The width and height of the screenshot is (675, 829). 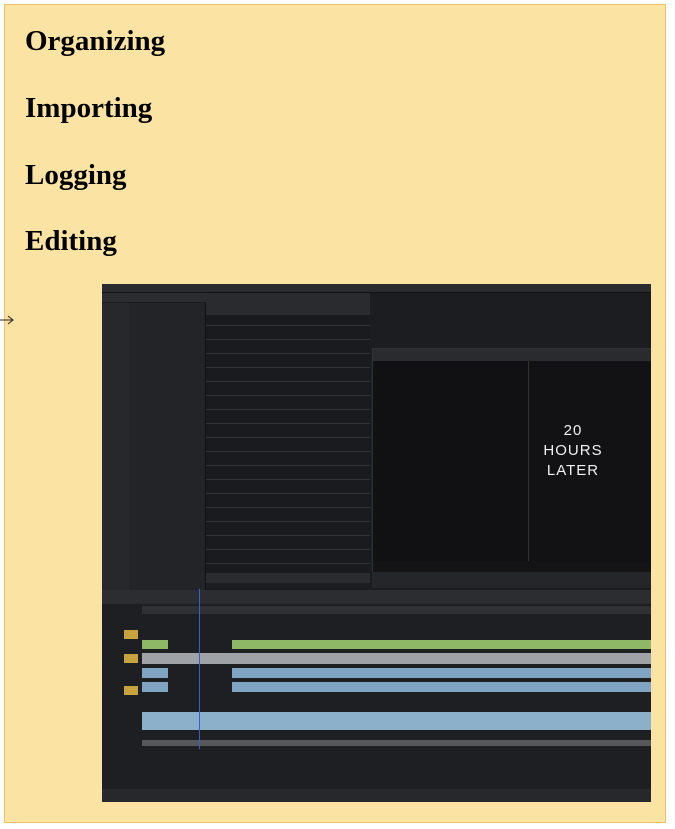 What do you see at coordinates (288, 578) in the screenshot?
I see `timeline-title-bar` at bounding box center [288, 578].